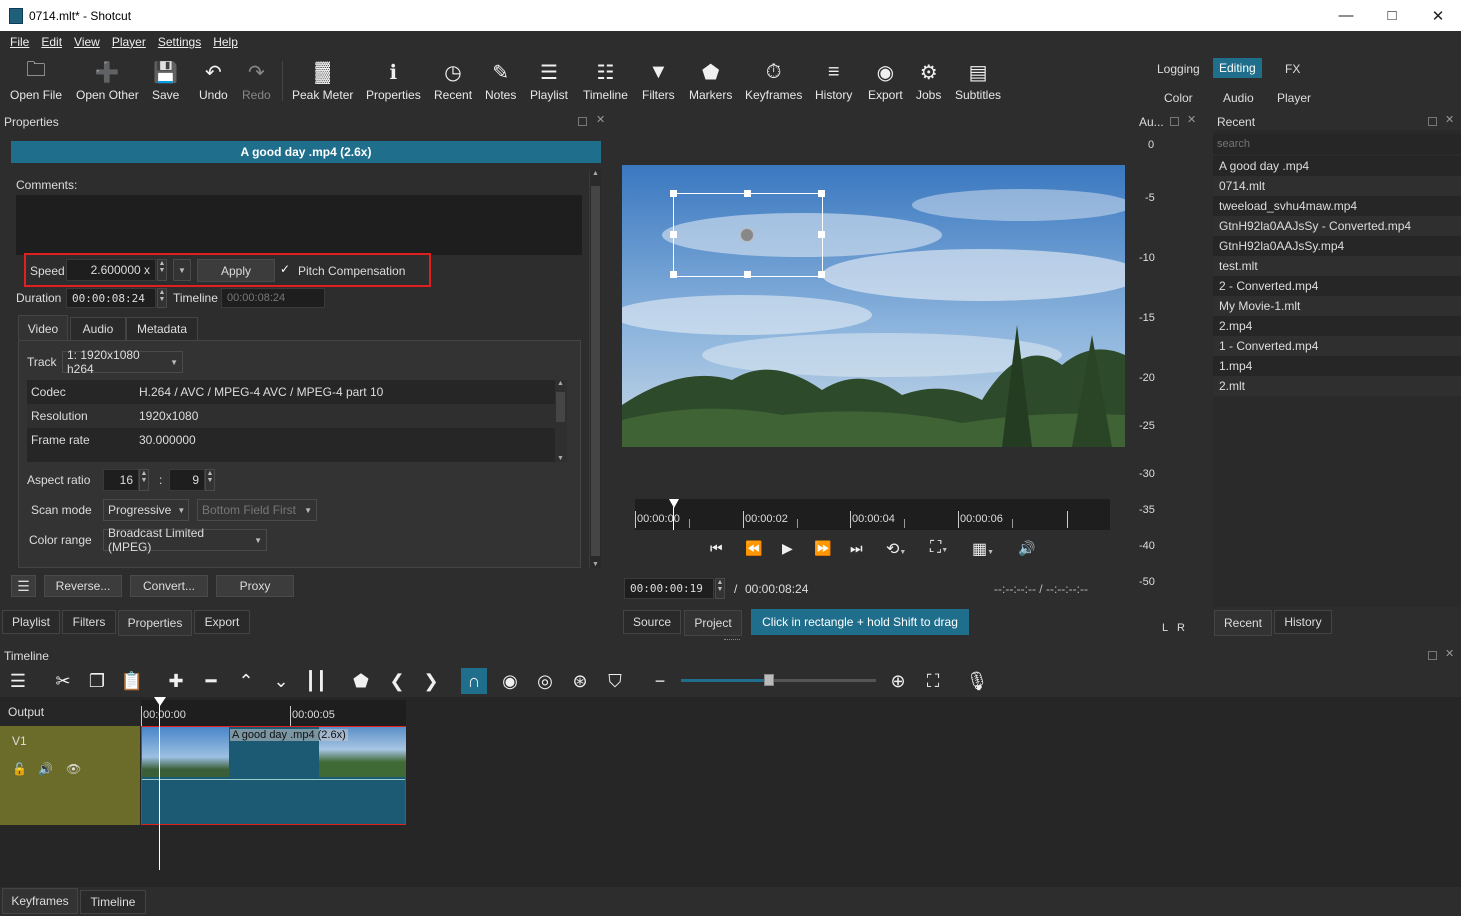 This screenshot has height=916, width=1461. What do you see at coordinates (73, 769) in the screenshot?
I see `eye-icon: 👁` at bounding box center [73, 769].